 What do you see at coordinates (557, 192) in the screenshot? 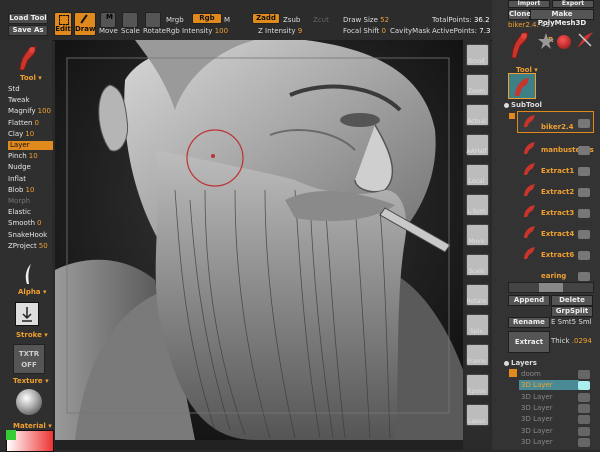
I see `subtool-item-extract2: Extract2` at bounding box center [557, 192].